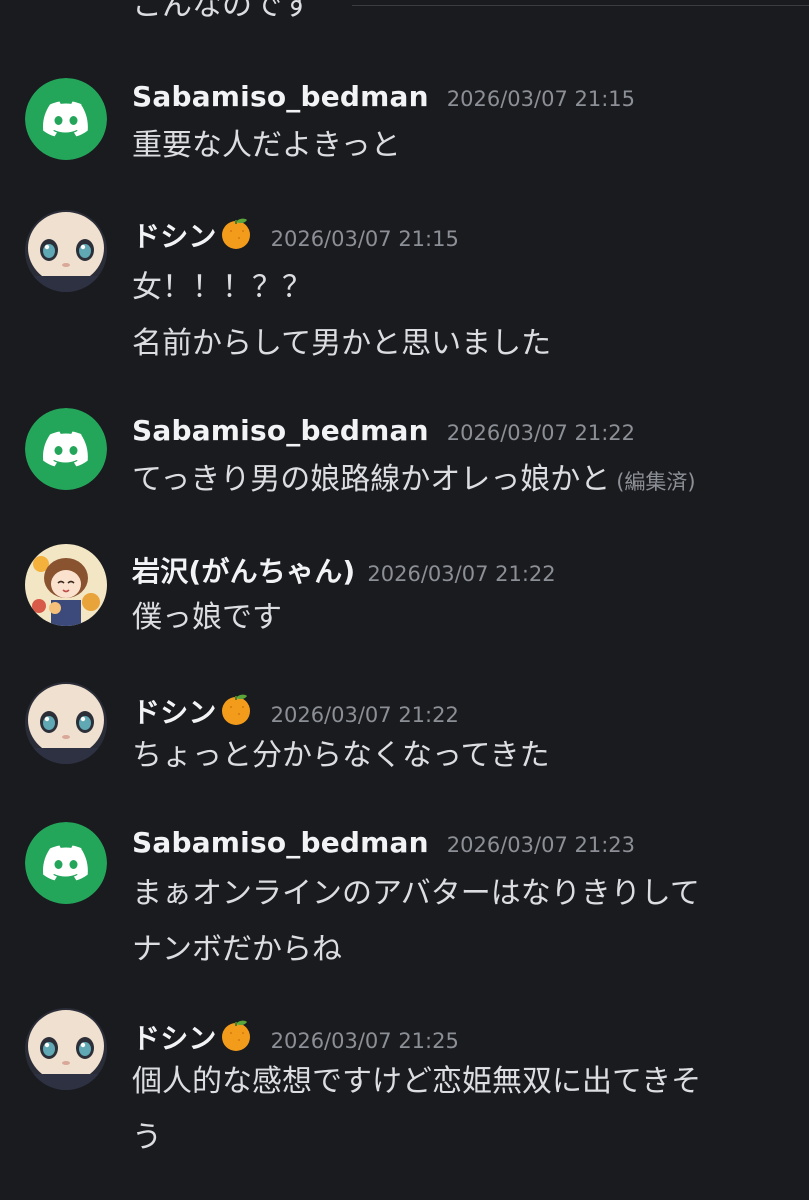 The width and height of the screenshot is (809, 1200). I want to click on message-text: 僕っ娘です, so click(207, 617).